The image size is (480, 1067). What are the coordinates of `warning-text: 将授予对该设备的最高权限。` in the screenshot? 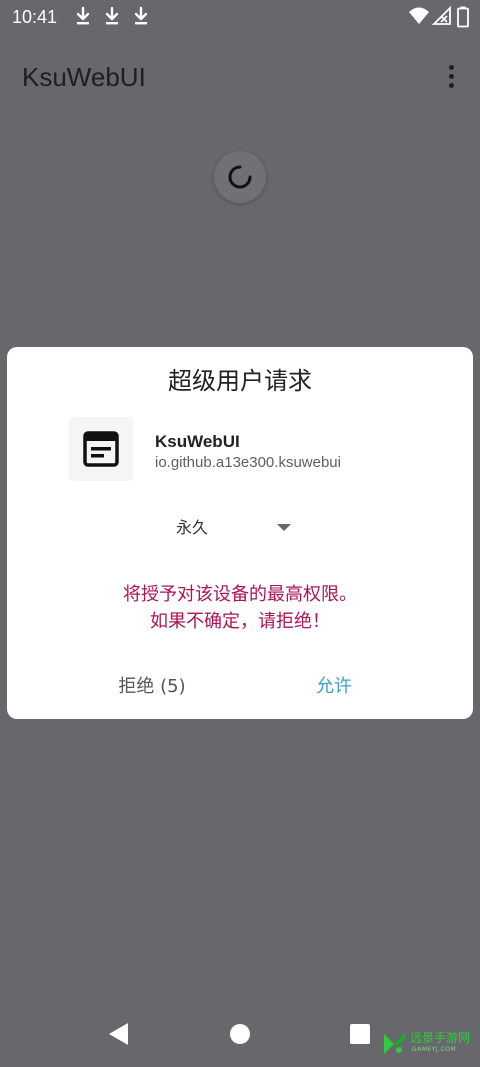 It's located at (240, 594).